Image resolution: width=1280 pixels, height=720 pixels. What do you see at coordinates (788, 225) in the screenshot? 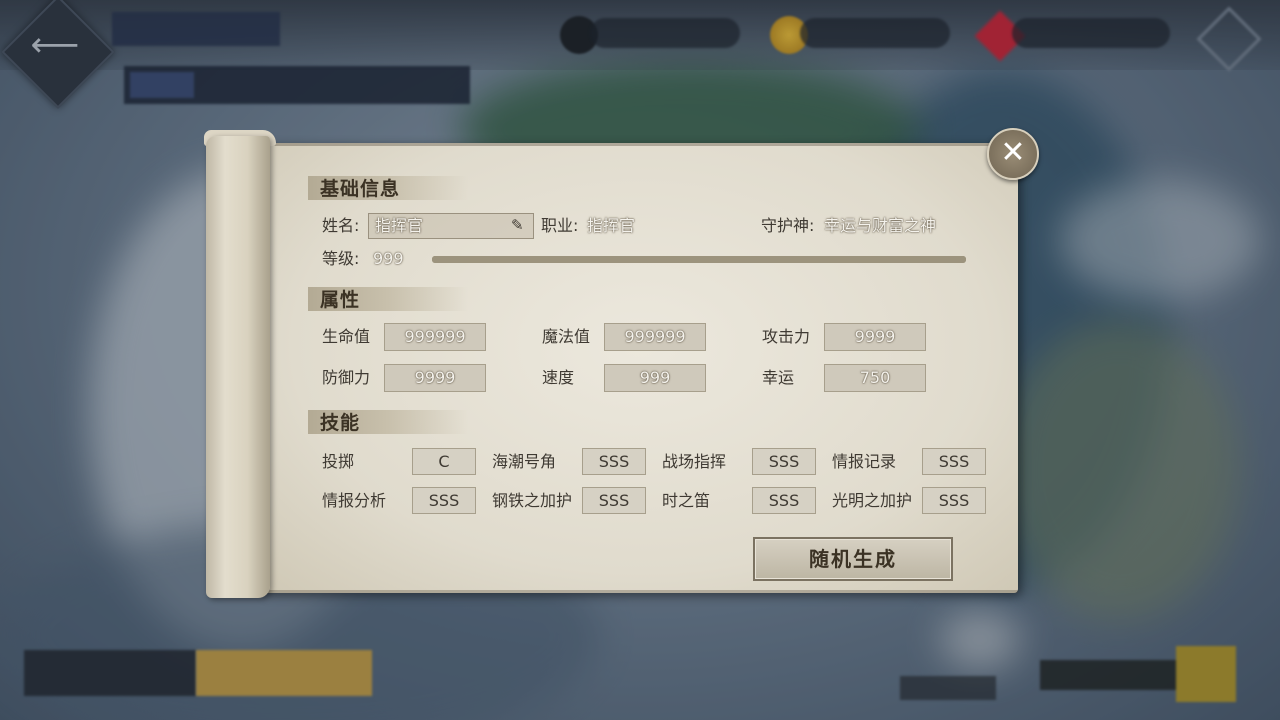
I see `guardian-label: 守护神:` at bounding box center [788, 225].